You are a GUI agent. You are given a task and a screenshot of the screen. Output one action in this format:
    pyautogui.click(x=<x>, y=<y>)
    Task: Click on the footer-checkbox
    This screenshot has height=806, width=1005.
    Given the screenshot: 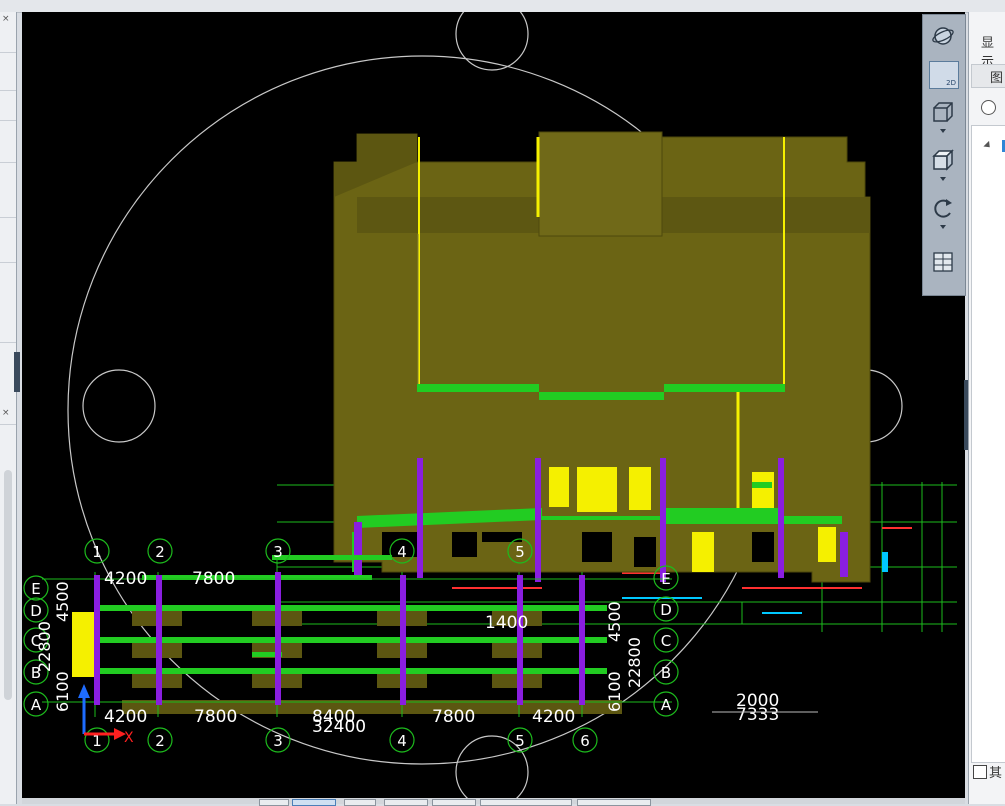 What is the action you would take?
    pyautogui.click(x=980, y=772)
    